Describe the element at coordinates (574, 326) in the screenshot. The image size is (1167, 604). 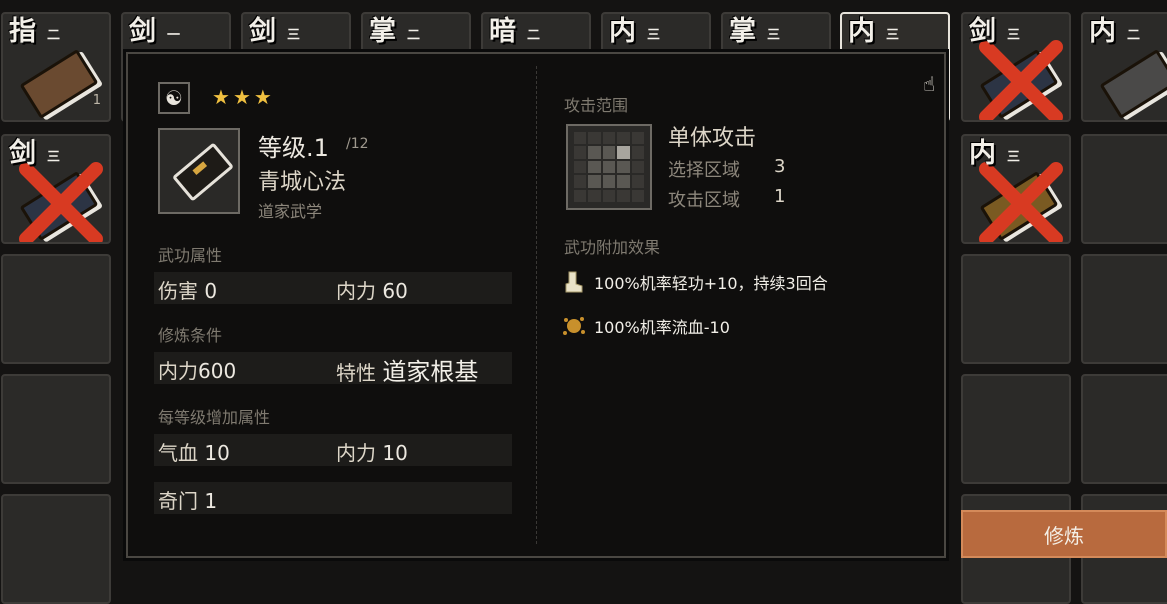
I see `blood-splat-icon` at that location.